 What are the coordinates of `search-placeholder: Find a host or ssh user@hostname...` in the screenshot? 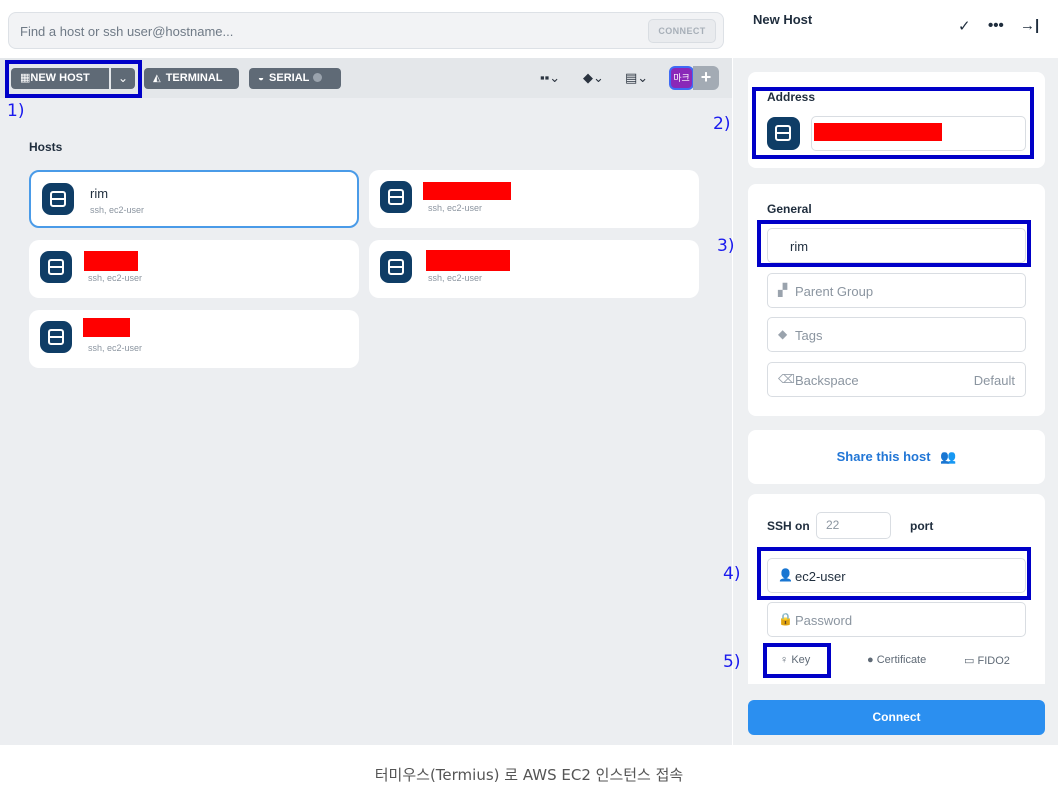 It's located at (127, 31).